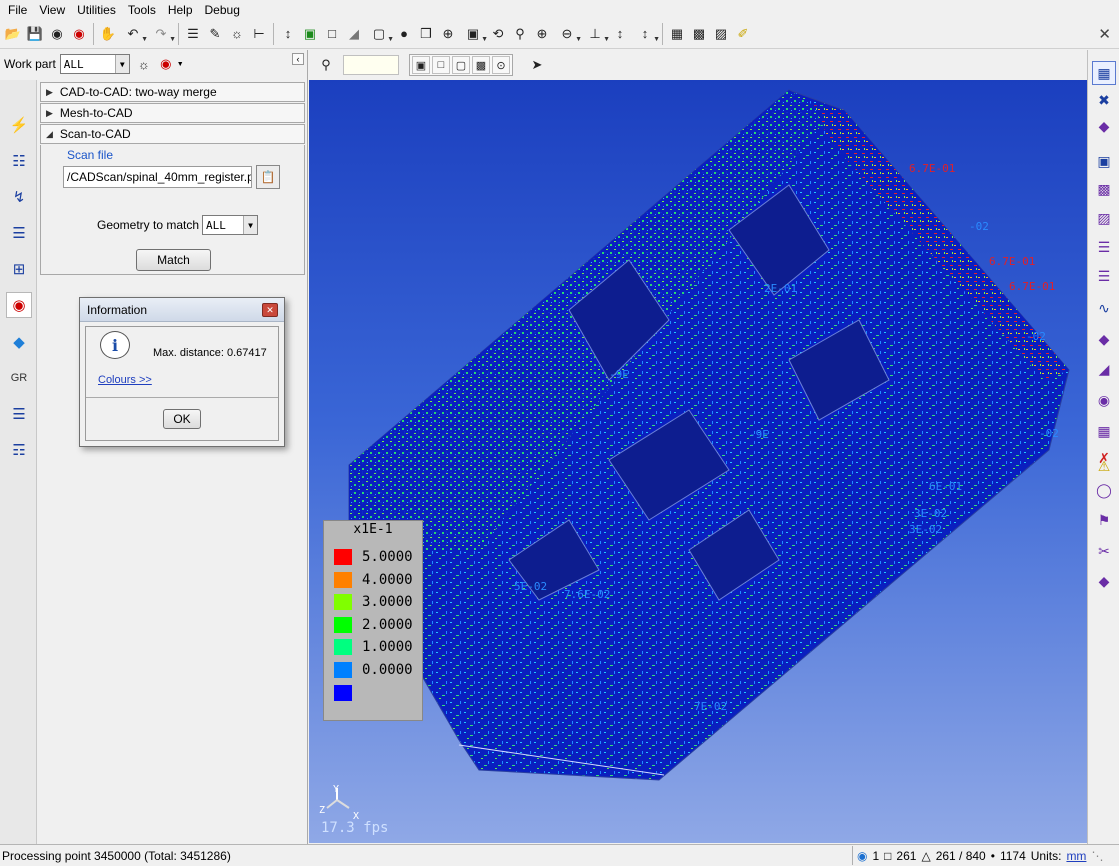  Describe the element at coordinates (520, 34) in the screenshot. I see `zoom-window-icon: ⚲` at that location.